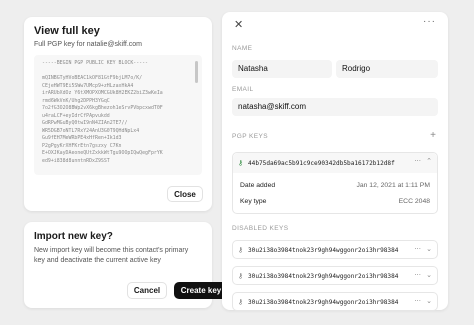  Describe the element at coordinates (282, 69) in the screenshot. I see `first-name-field: Natasha` at that location.